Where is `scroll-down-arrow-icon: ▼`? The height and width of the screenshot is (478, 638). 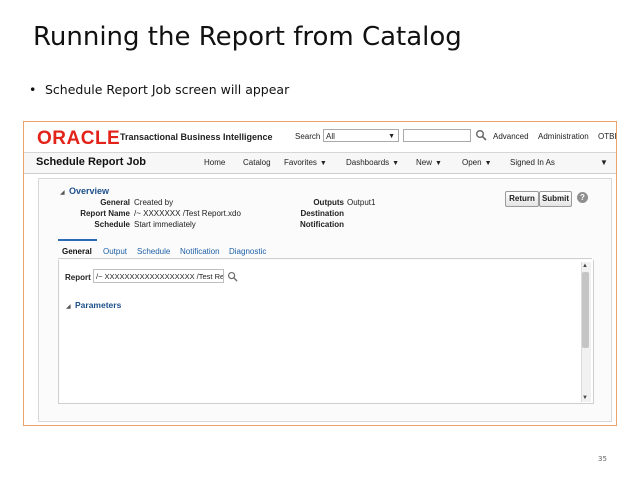 scroll-down-arrow-icon: ▼ is located at coordinates (585, 398).